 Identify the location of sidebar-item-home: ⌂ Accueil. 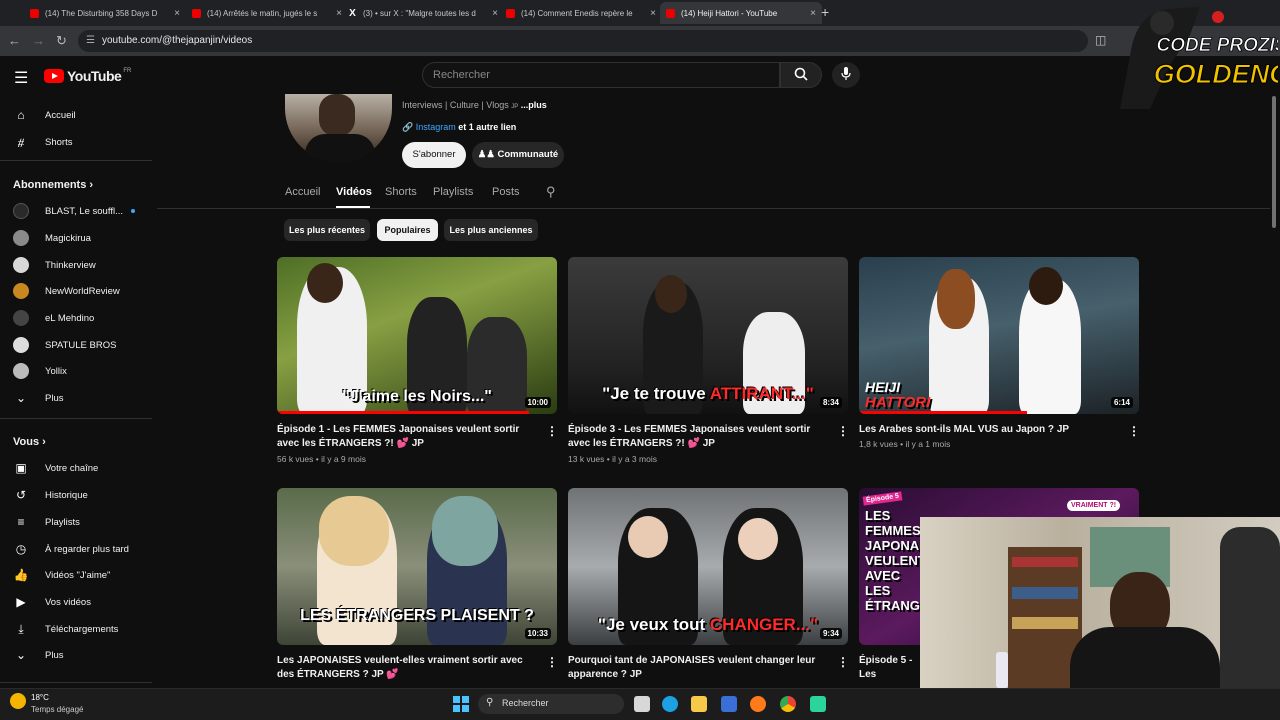
(81, 115).